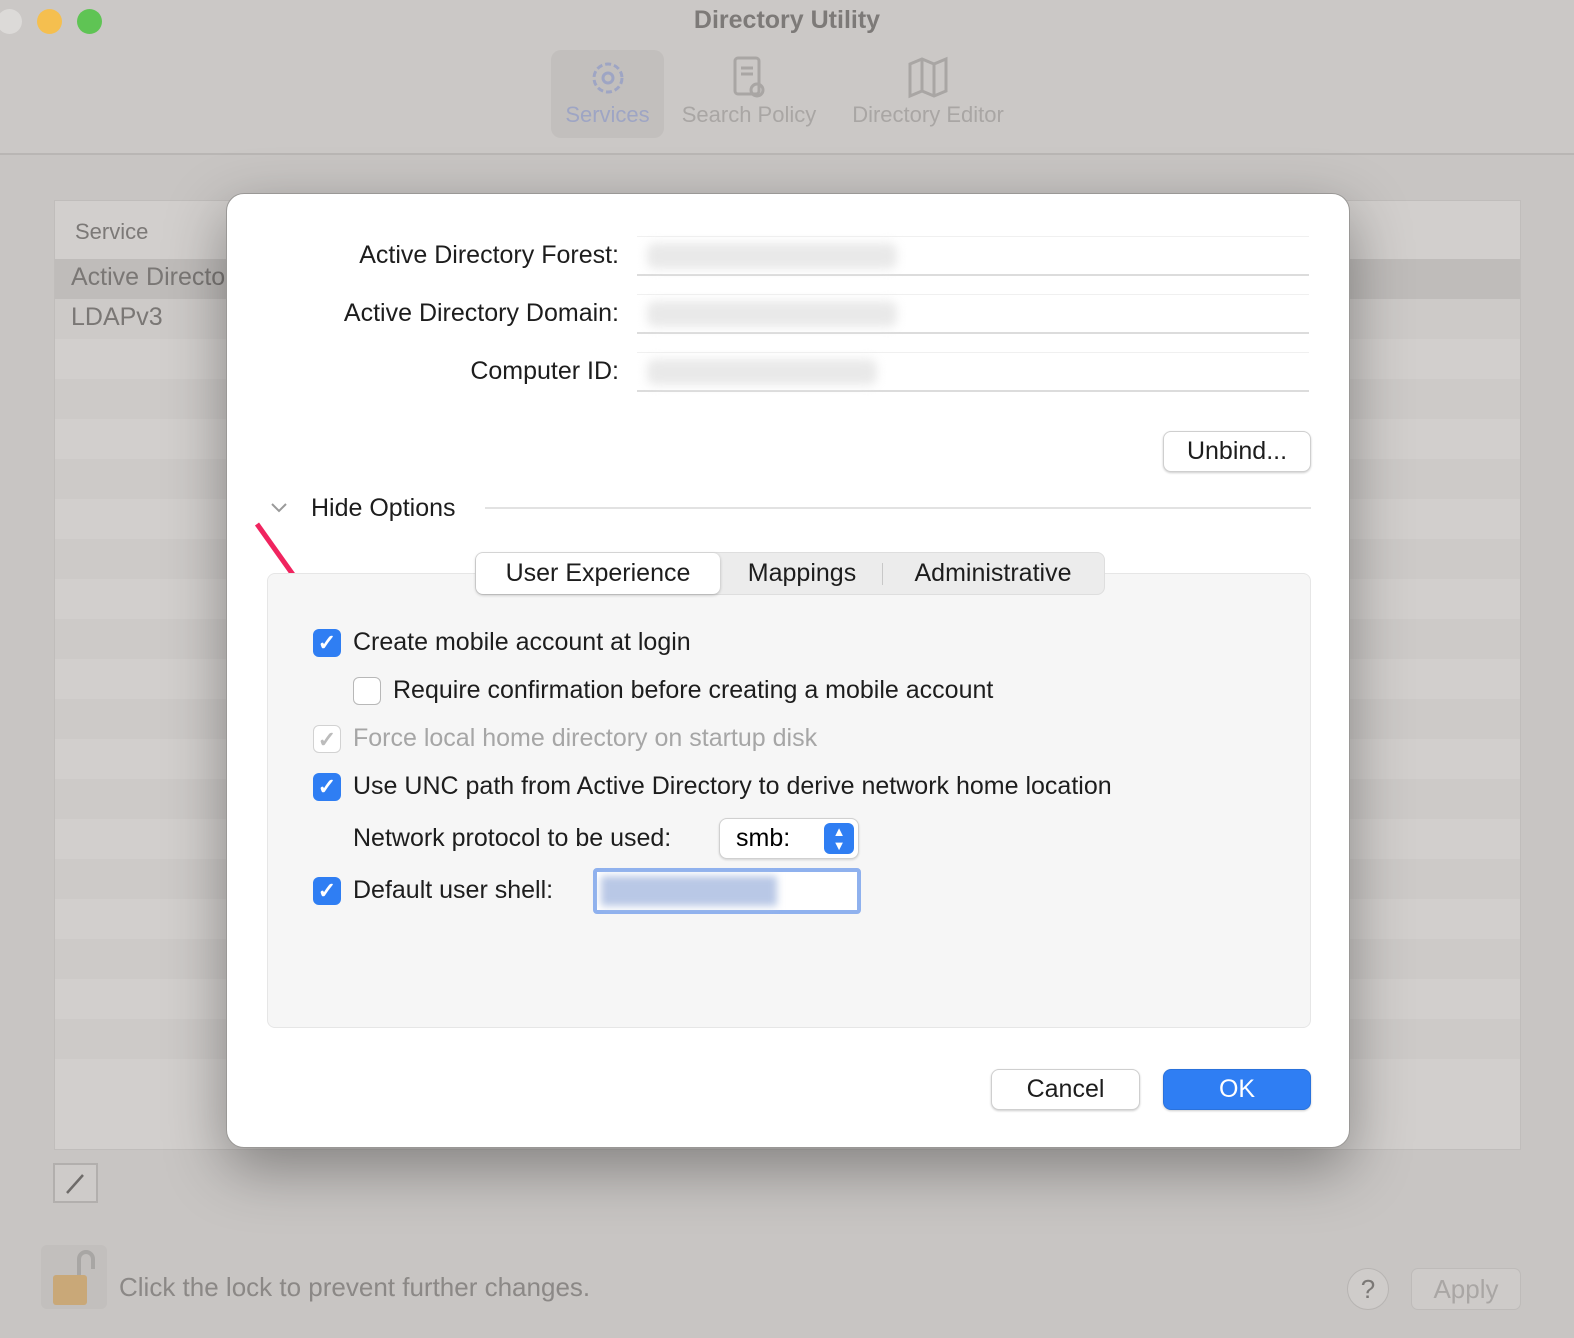  Describe the element at coordinates (973, 256) in the screenshot. I see `forest-field` at that location.